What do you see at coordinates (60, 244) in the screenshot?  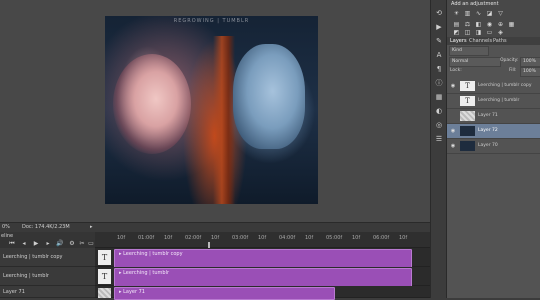 I see `audio-icon: 🔊` at bounding box center [60, 244].